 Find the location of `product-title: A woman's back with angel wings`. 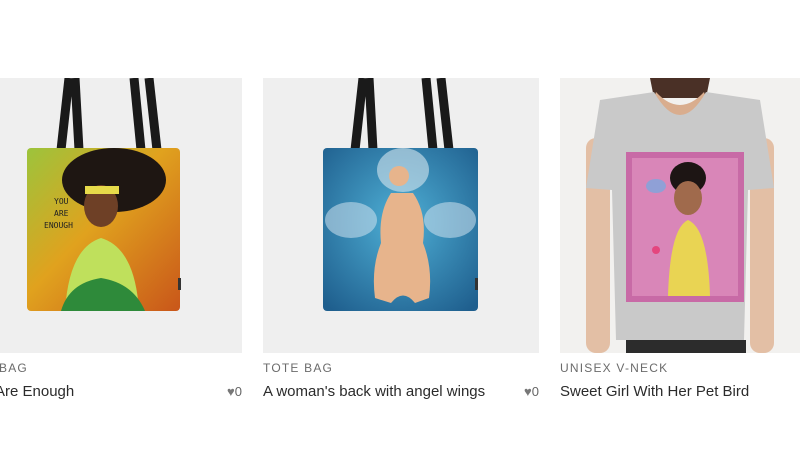

product-title: A woman's back with angel wings is located at coordinates (374, 391).